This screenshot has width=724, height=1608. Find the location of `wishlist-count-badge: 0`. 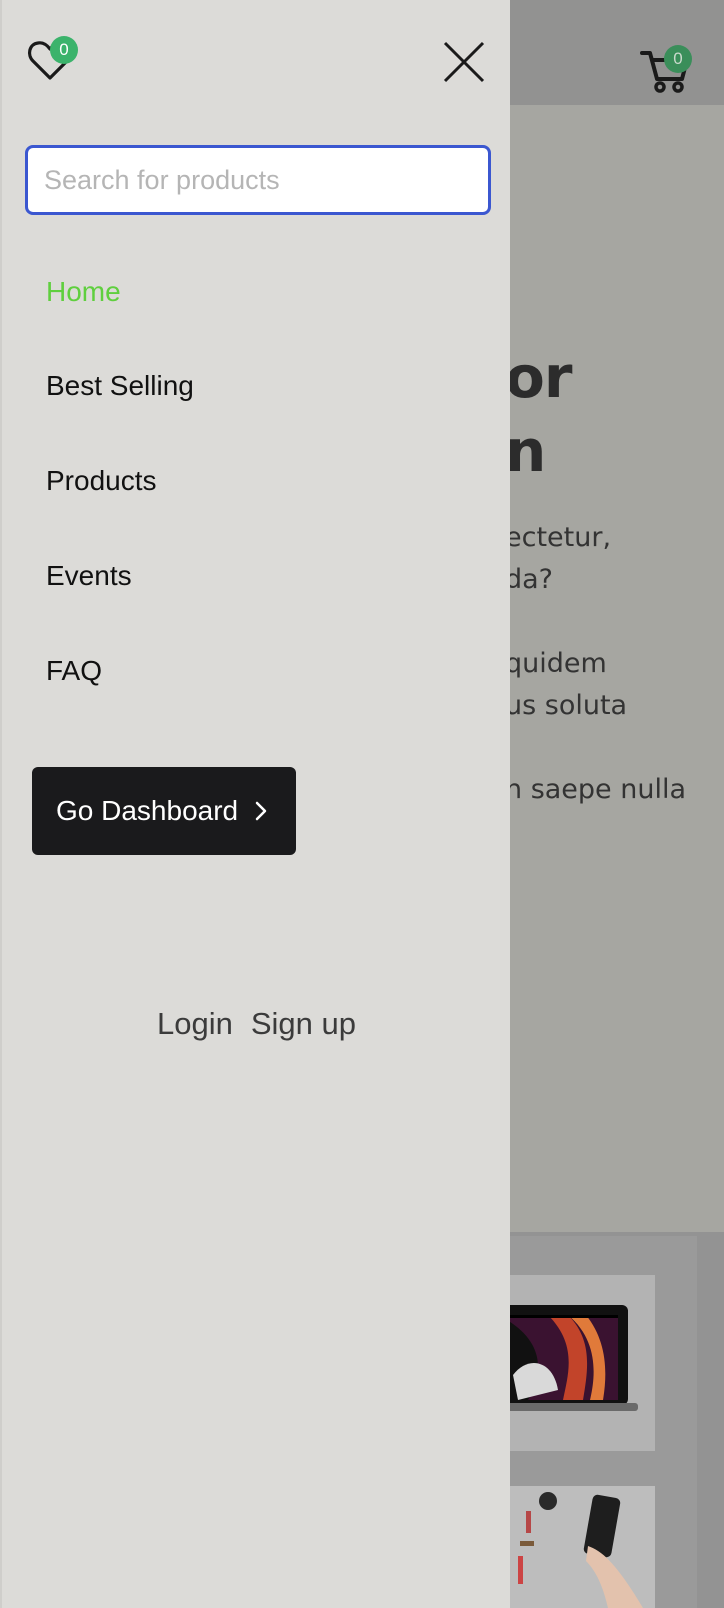

wishlist-count-badge: 0 is located at coordinates (64, 50).